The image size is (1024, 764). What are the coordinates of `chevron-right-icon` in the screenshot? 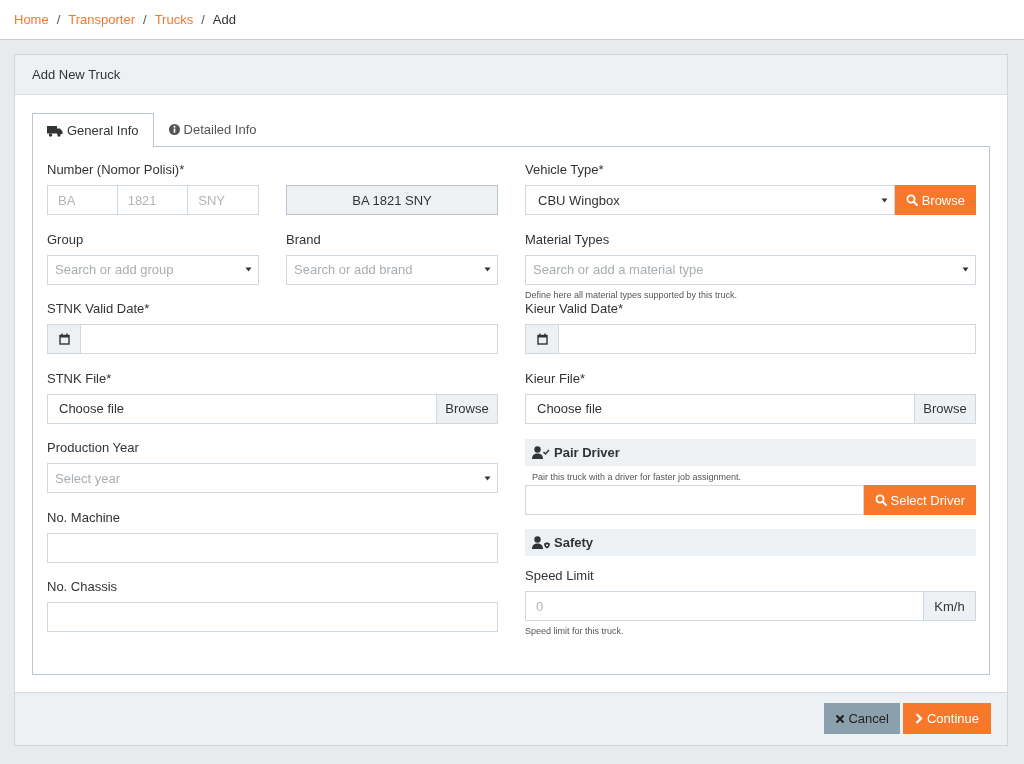 It's located at (918, 718).